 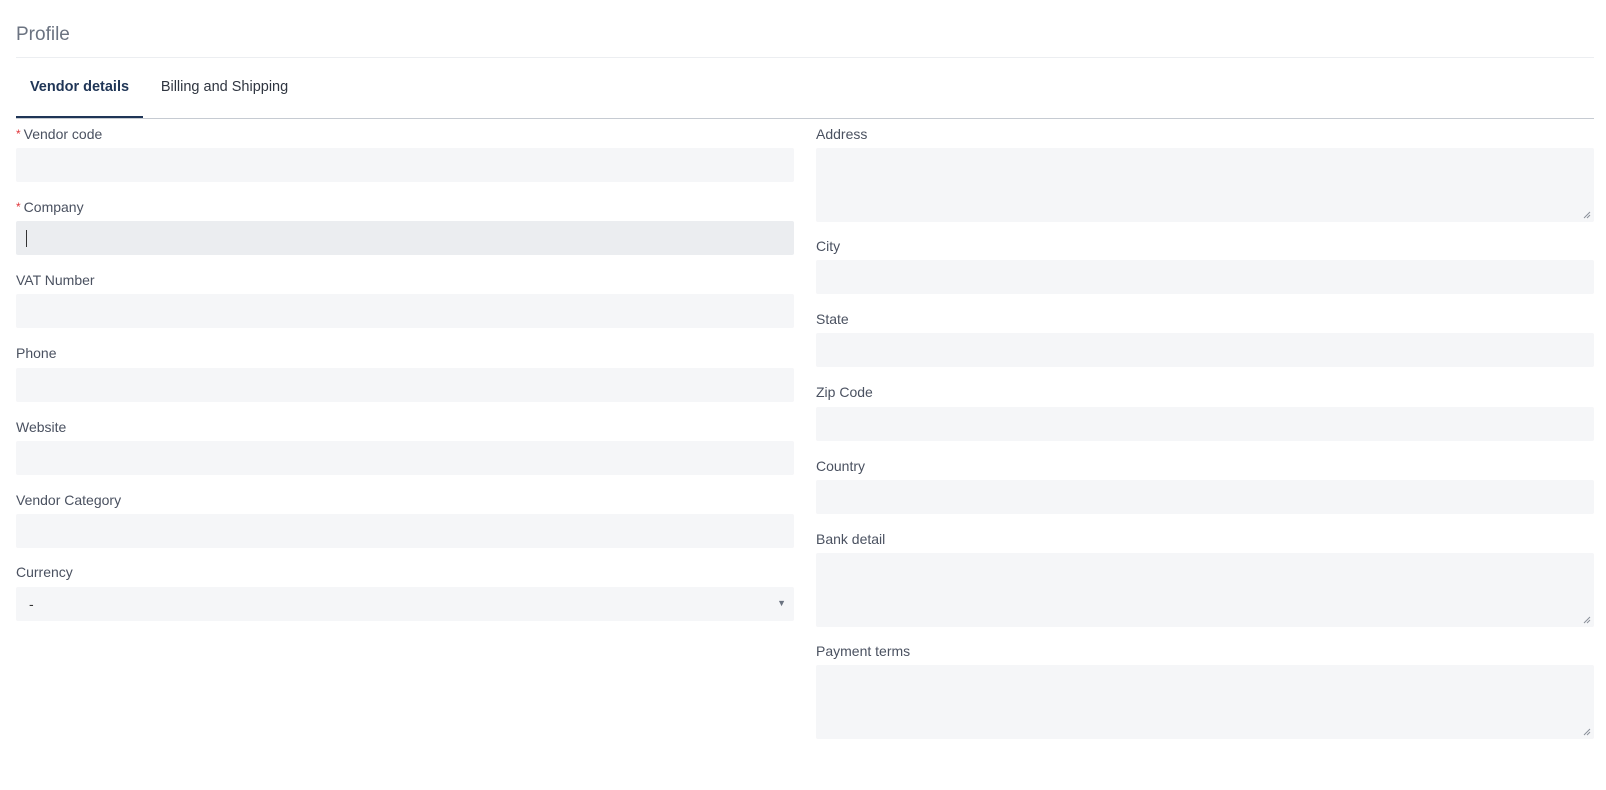 I want to click on vendor-code-label: * Vendor code, so click(x=59, y=134).